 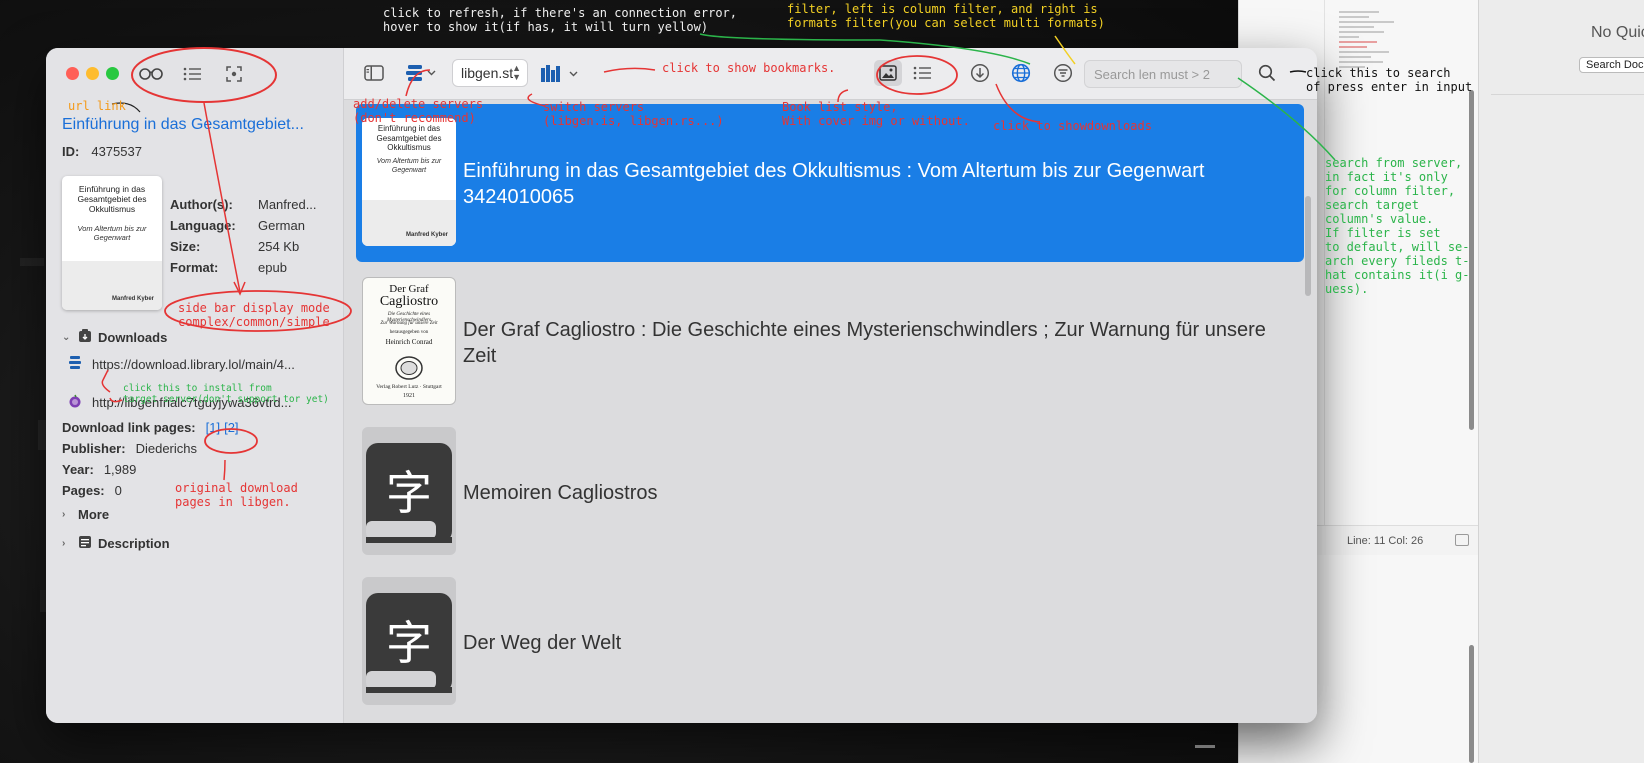 I want to click on seal-emblem-icon, so click(x=409, y=368).